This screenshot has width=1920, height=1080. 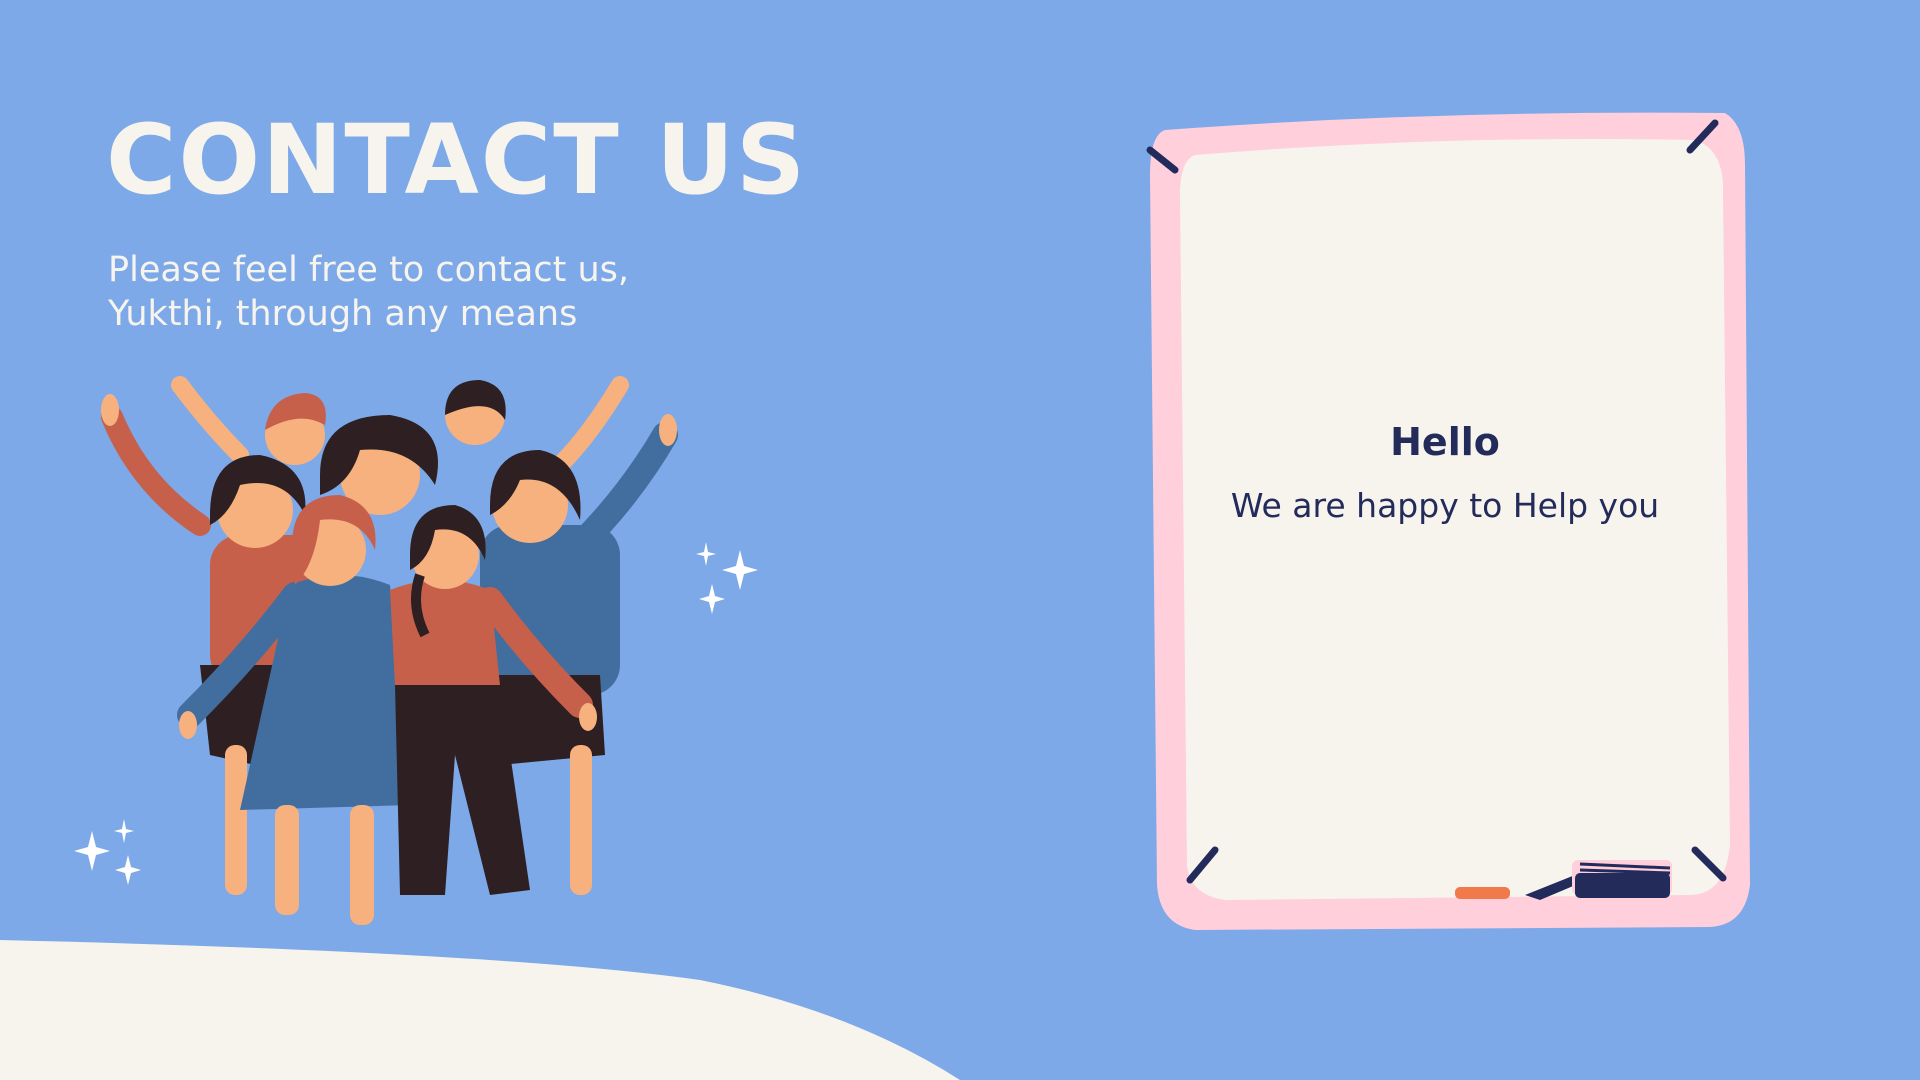 What do you see at coordinates (1445, 472) in the screenshot?
I see `greeting-card: Hello We are happy to Help you` at bounding box center [1445, 472].